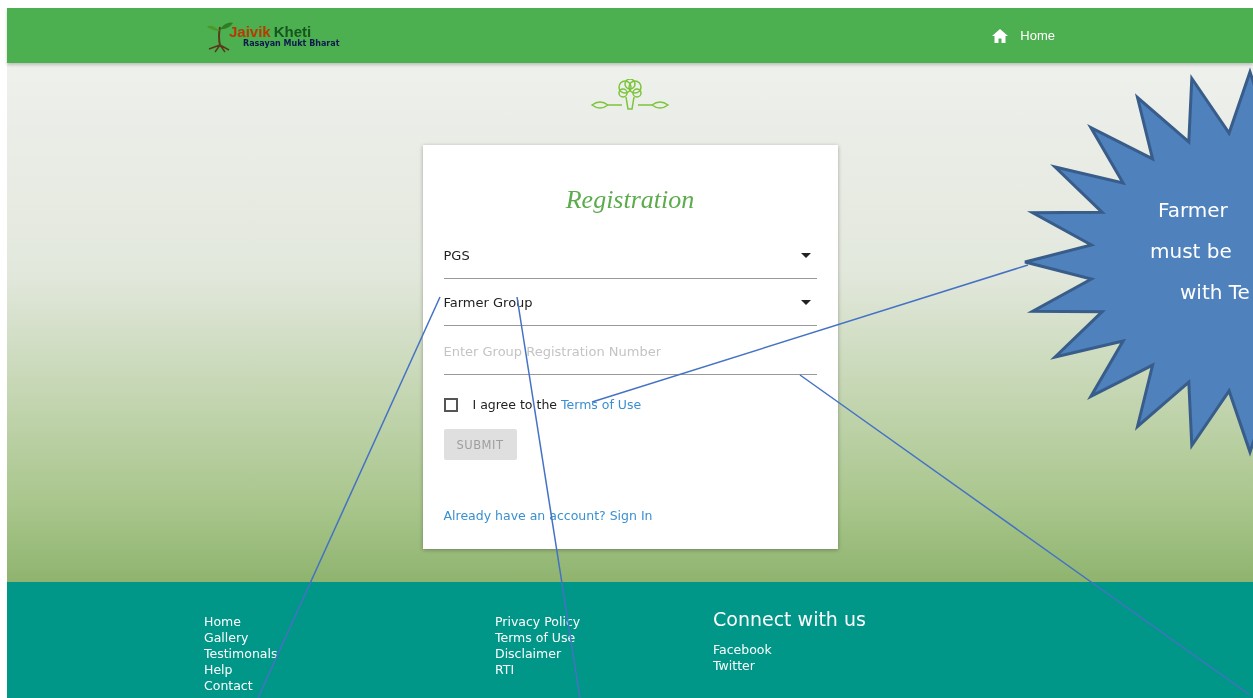  I want to click on social-link: Twitter, so click(789, 666).